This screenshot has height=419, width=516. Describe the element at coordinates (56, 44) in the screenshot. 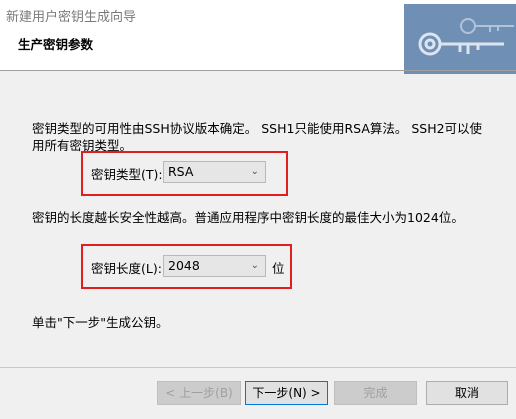

I see `page-heading: 生产密钥参数` at that location.